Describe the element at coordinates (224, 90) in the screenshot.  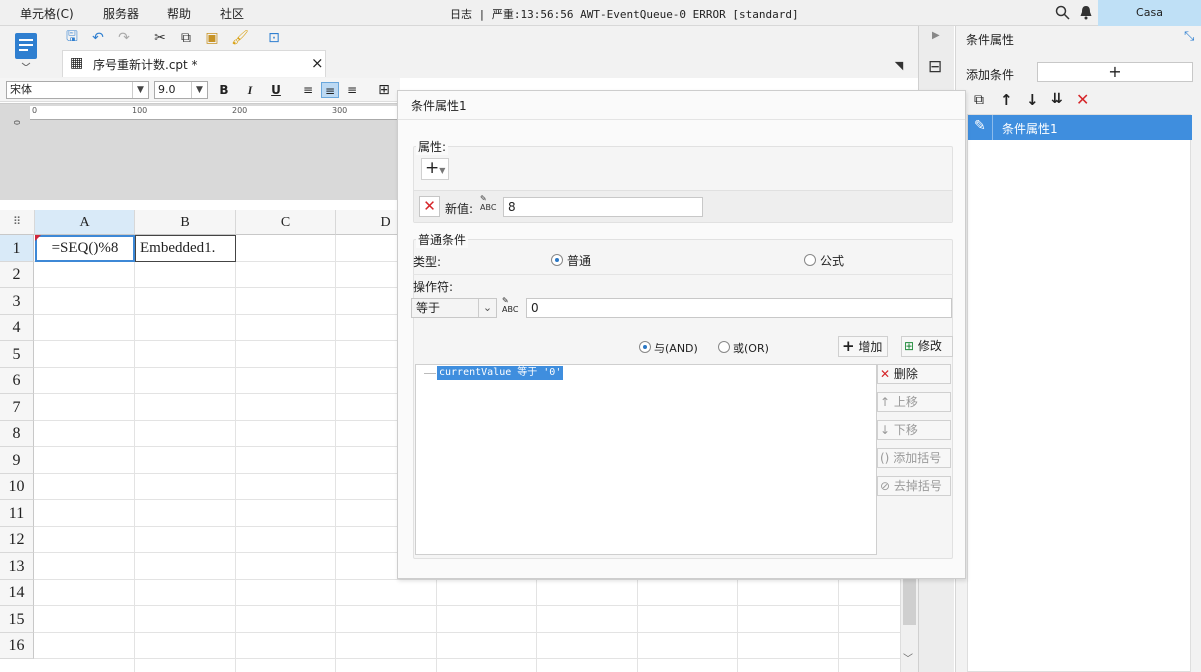
I see `bold-button: B` at that location.